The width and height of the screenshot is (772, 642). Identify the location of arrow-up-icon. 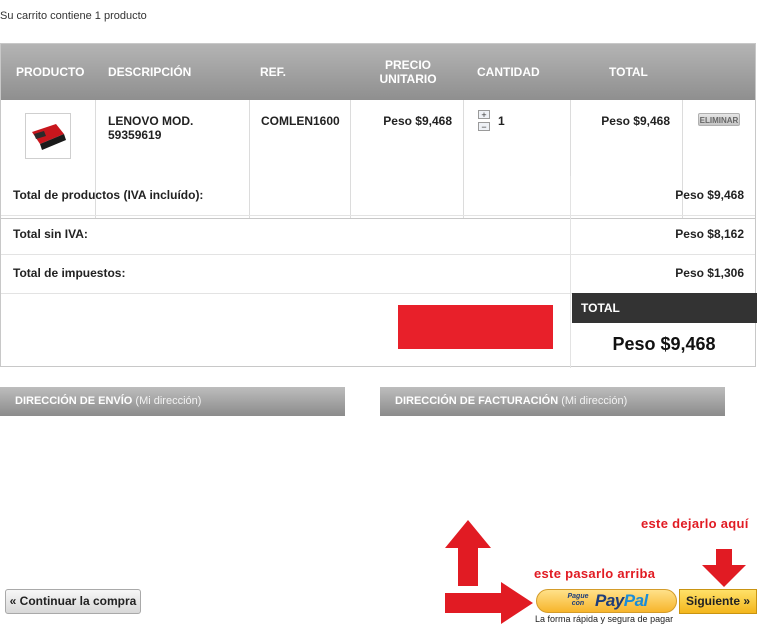
(468, 553).